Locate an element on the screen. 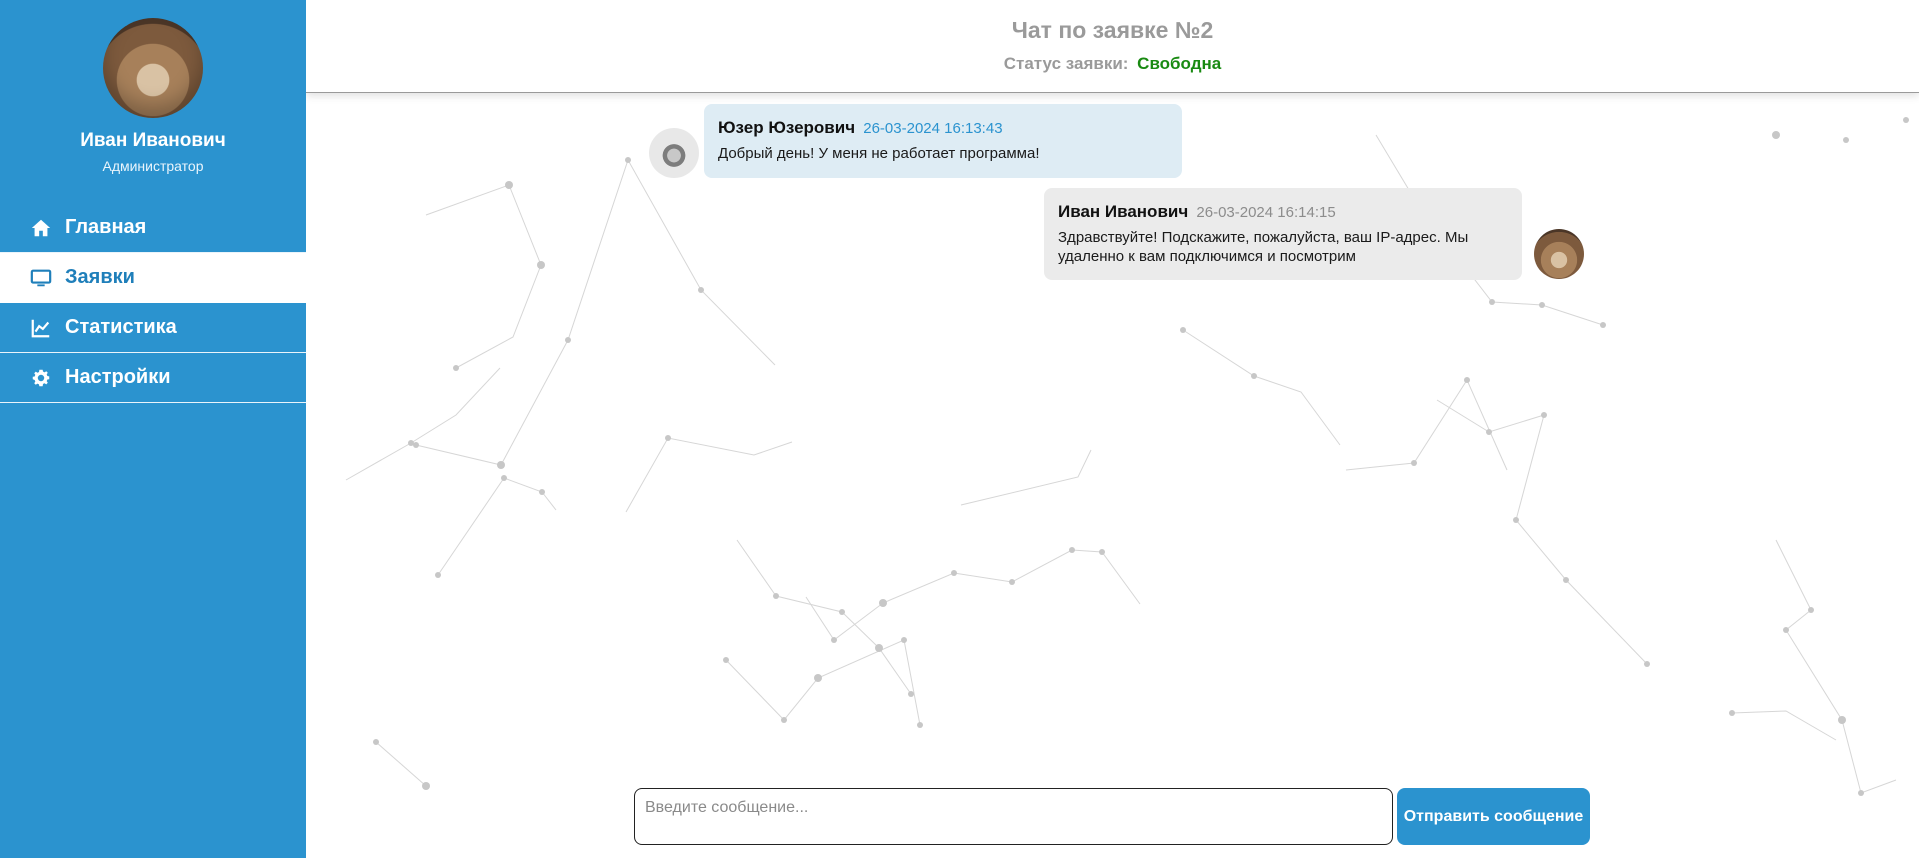 Image resolution: width=1919 pixels, height=858 pixels. status-label: Статус заявки: is located at coordinates (1066, 63).